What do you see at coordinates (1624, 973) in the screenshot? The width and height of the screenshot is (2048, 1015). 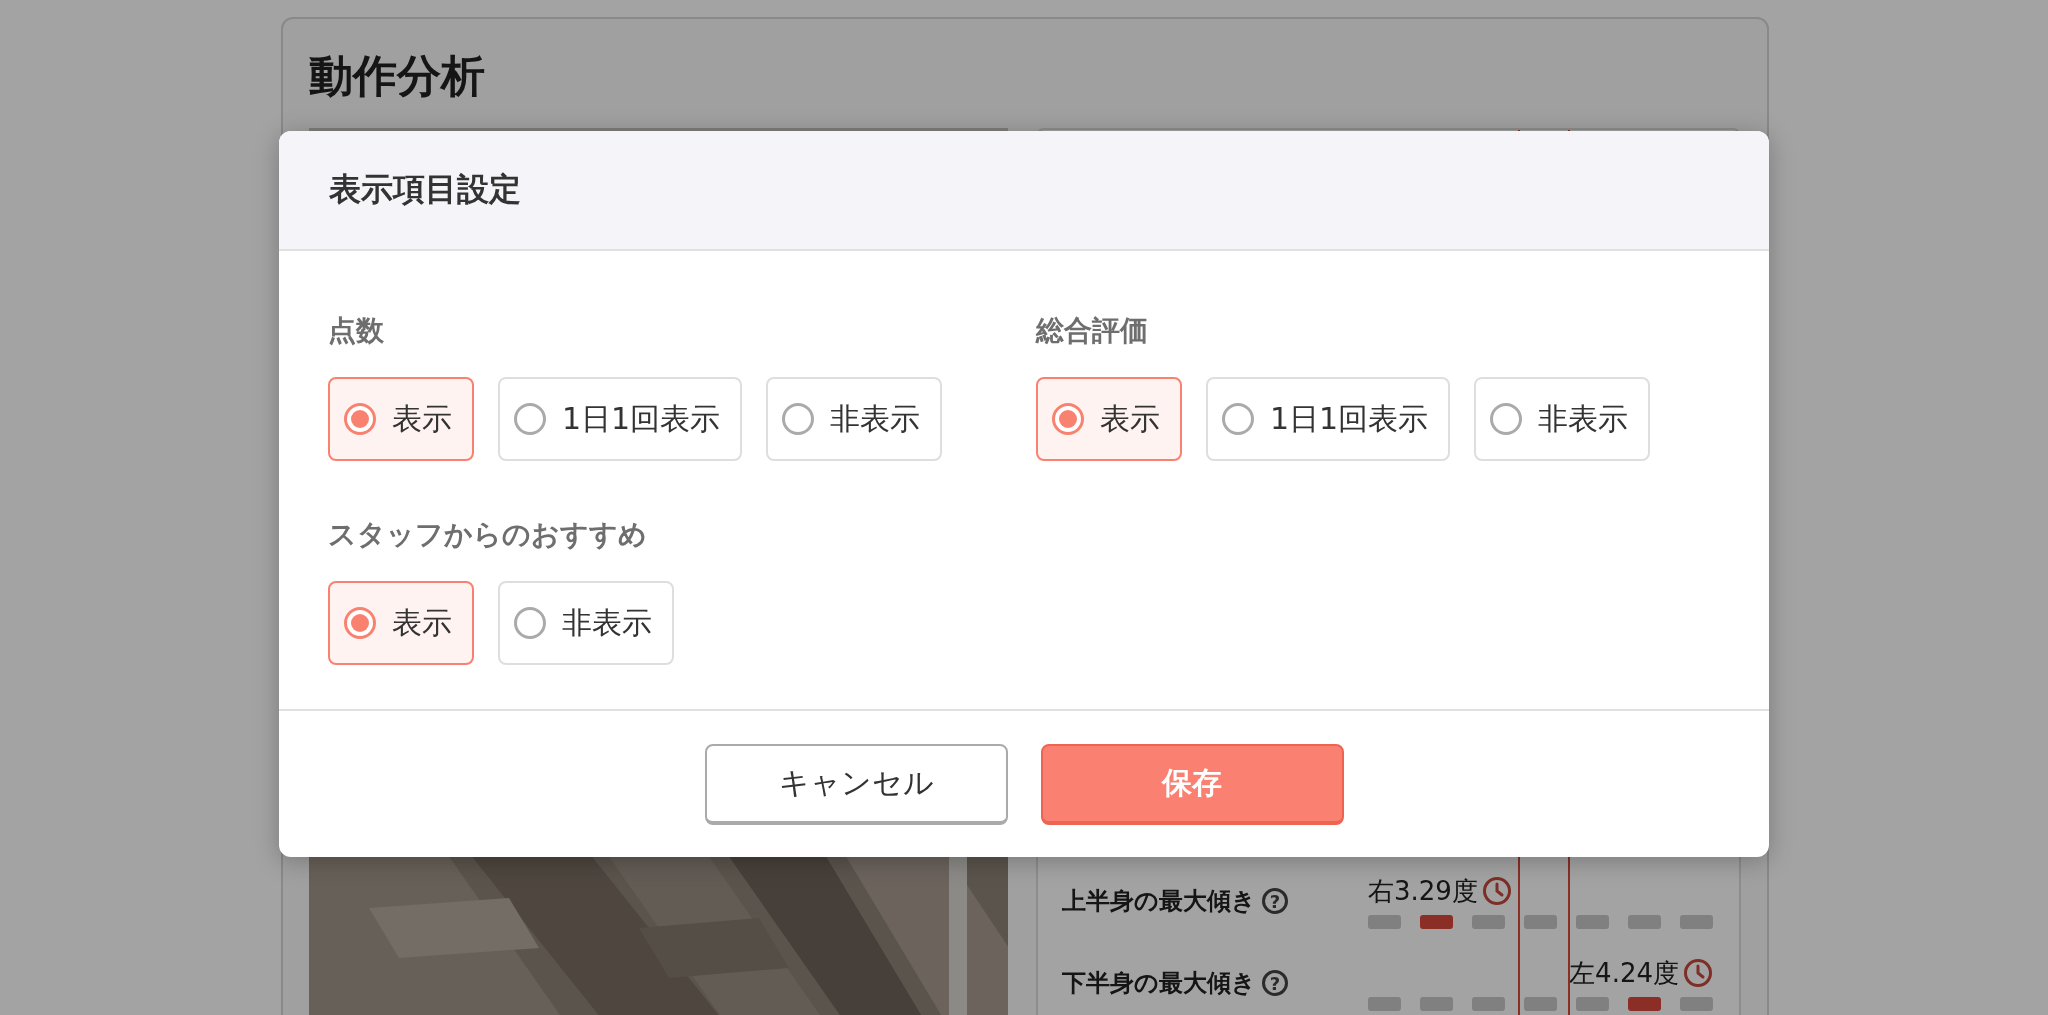 I see `metric-value: 左4.24度` at bounding box center [1624, 973].